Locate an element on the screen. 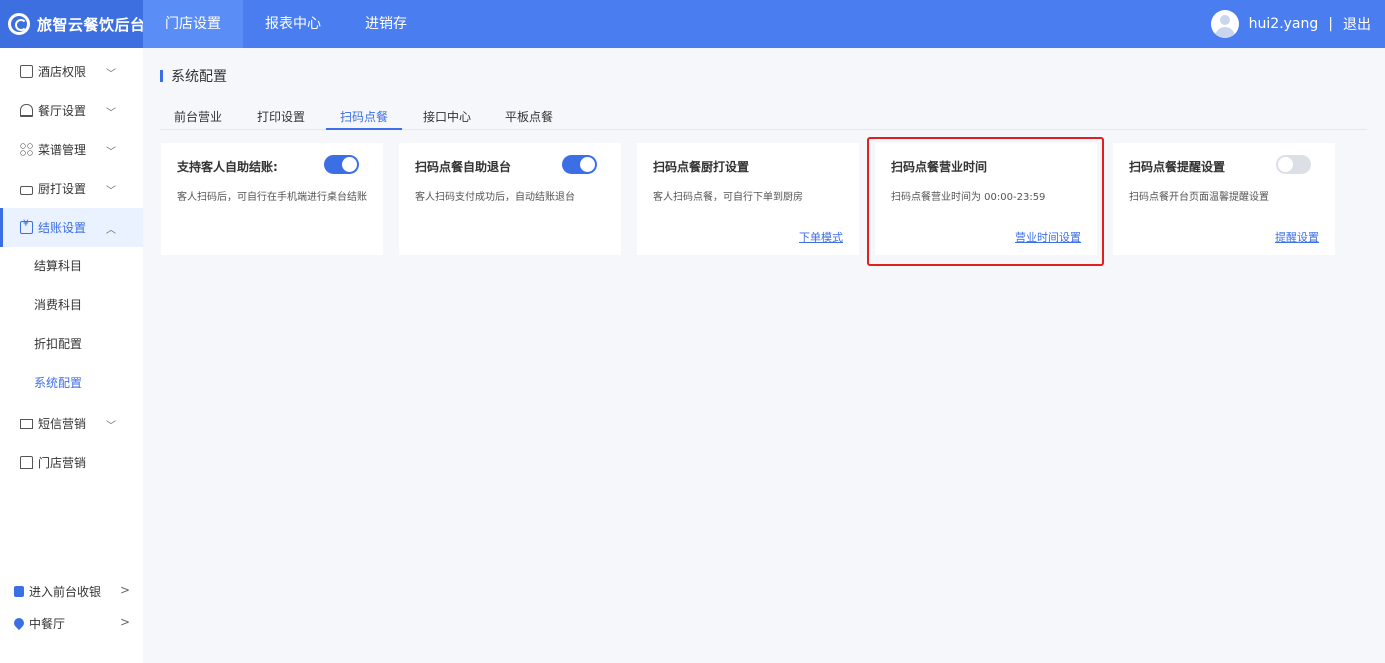 Image resolution: width=1385 pixels, height=663 pixels. title-accent is located at coordinates (161, 76).